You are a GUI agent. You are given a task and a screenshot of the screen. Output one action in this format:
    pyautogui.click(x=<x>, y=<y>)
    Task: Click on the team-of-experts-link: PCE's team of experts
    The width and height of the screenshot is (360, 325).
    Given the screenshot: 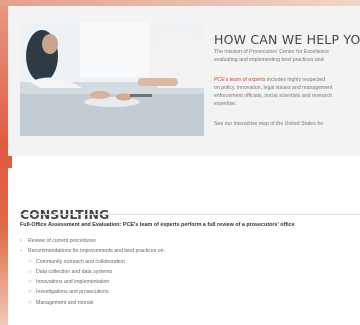 What is the action you would take?
    pyautogui.click(x=239, y=80)
    